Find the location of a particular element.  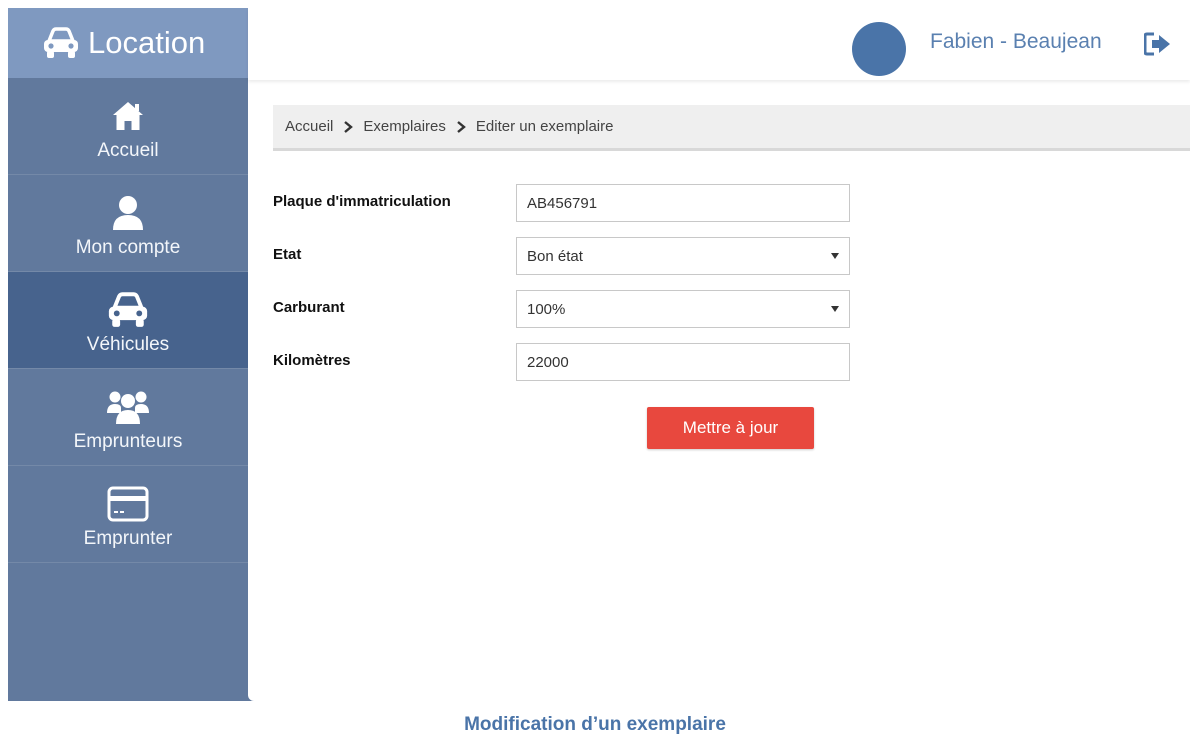

km-value: 22000 is located at coordinates (548, 362).